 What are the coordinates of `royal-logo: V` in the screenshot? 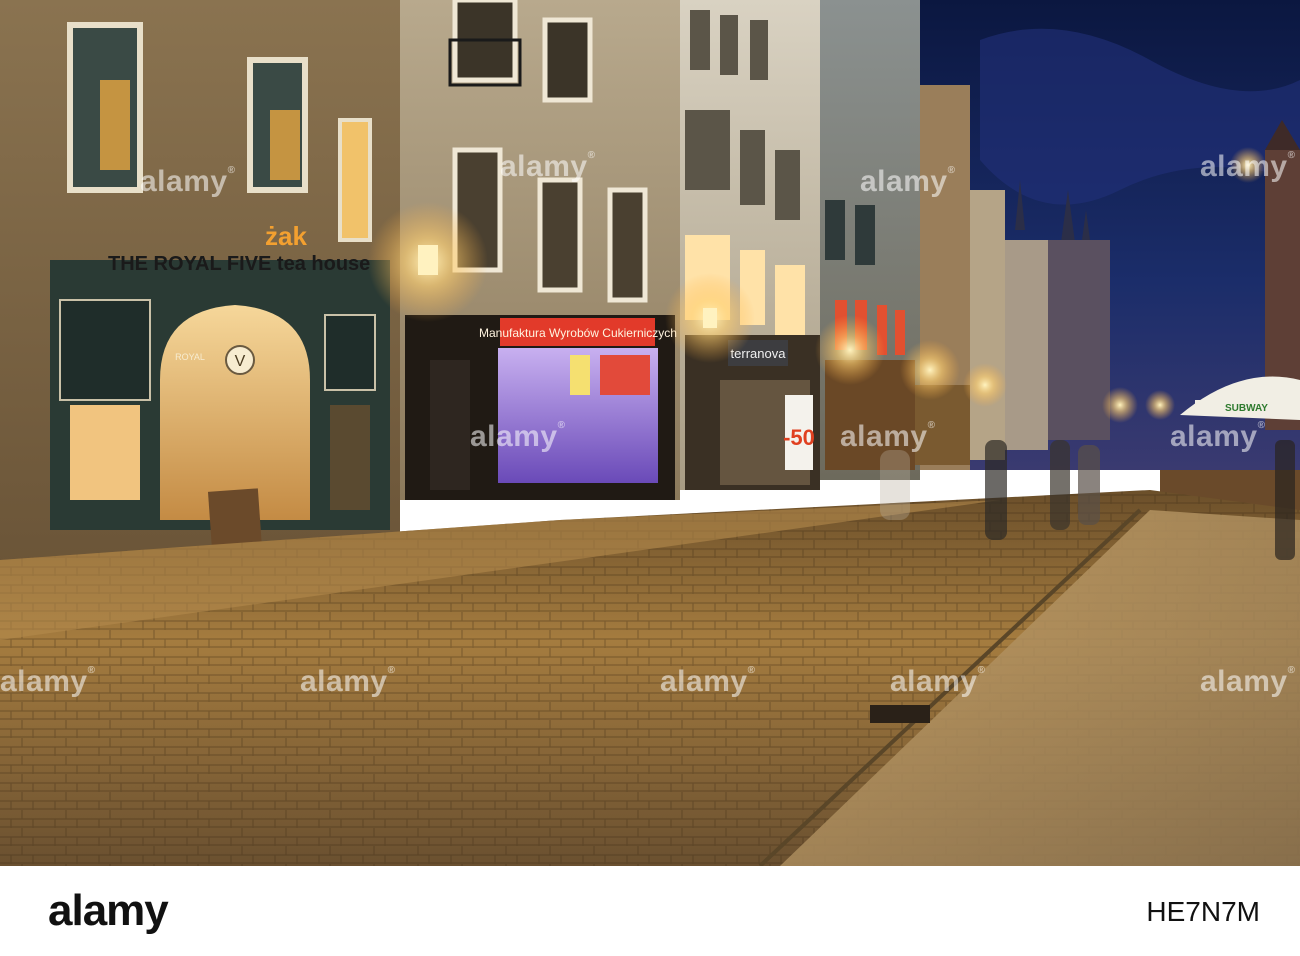 It's located at (240, 361).